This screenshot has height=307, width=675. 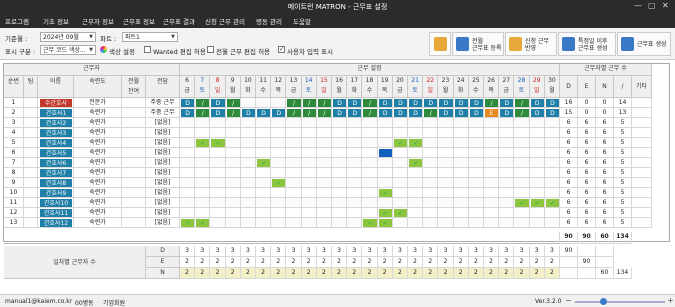 I want to click on part-select: 파트1 ▼, so click(x=150, y=37).